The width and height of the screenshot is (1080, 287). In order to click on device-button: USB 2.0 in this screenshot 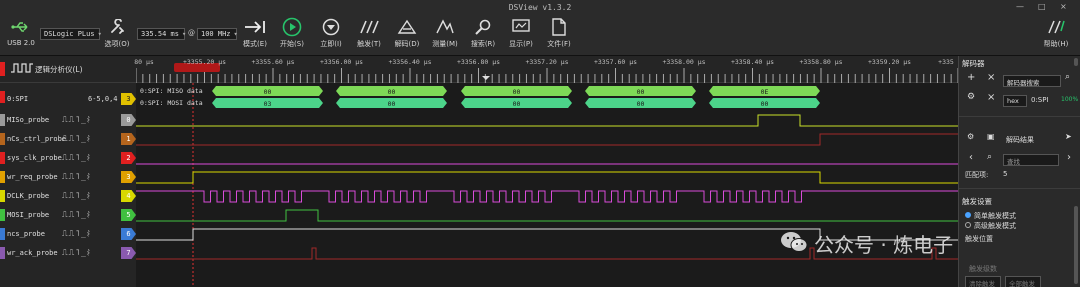, I will do `click(21, 32)`.